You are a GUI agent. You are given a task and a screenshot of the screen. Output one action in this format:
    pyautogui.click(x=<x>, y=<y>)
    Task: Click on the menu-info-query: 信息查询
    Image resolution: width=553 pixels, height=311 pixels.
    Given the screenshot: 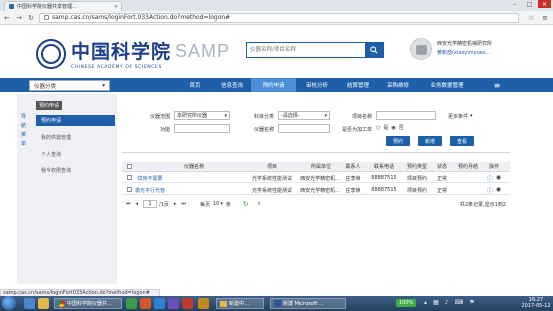 What is the action you would take?
    pyautogui.click(x=232, y=85)
    